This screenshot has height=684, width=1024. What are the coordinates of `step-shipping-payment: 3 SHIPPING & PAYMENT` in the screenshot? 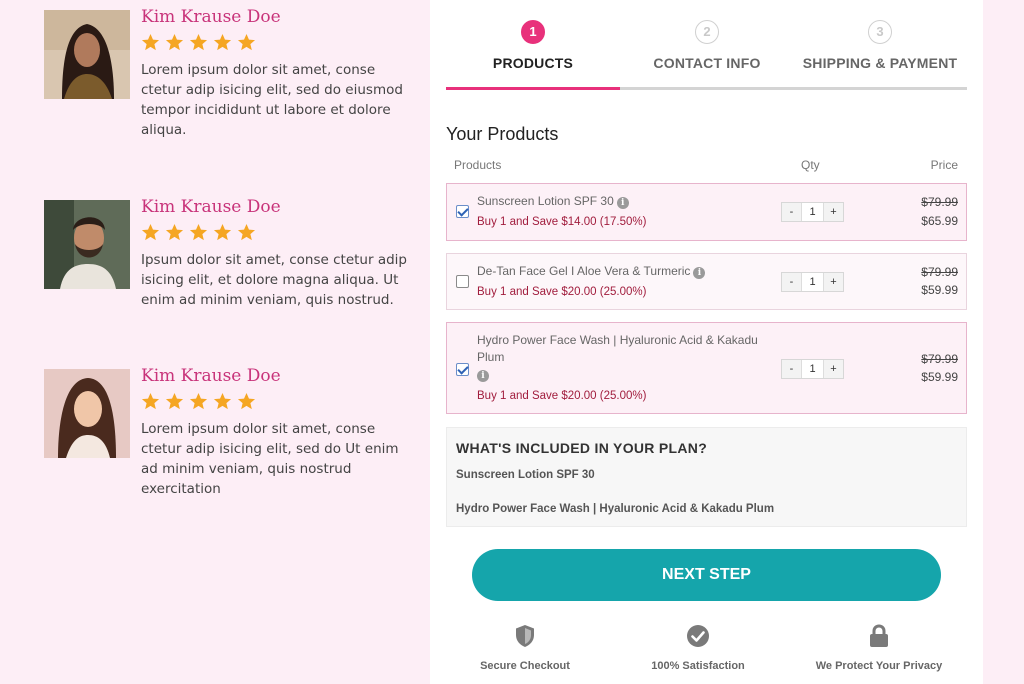 It's located at (880, 44).